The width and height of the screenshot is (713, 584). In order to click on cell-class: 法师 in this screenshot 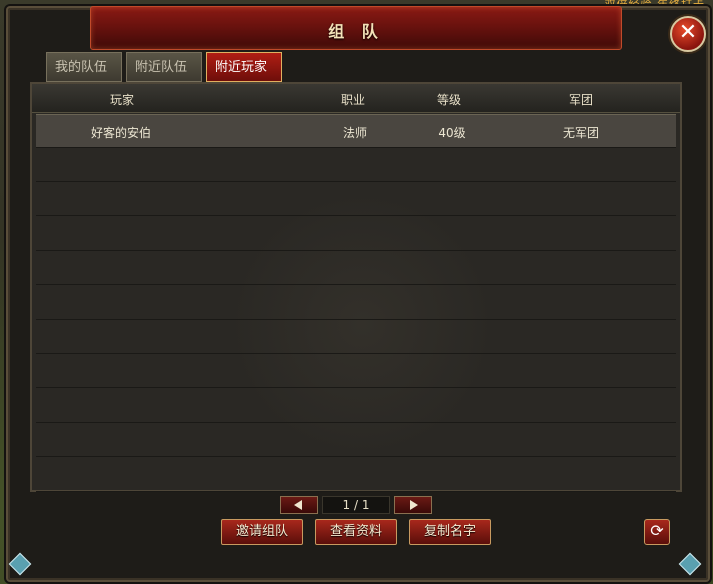, I will do `click(354, 133)`.